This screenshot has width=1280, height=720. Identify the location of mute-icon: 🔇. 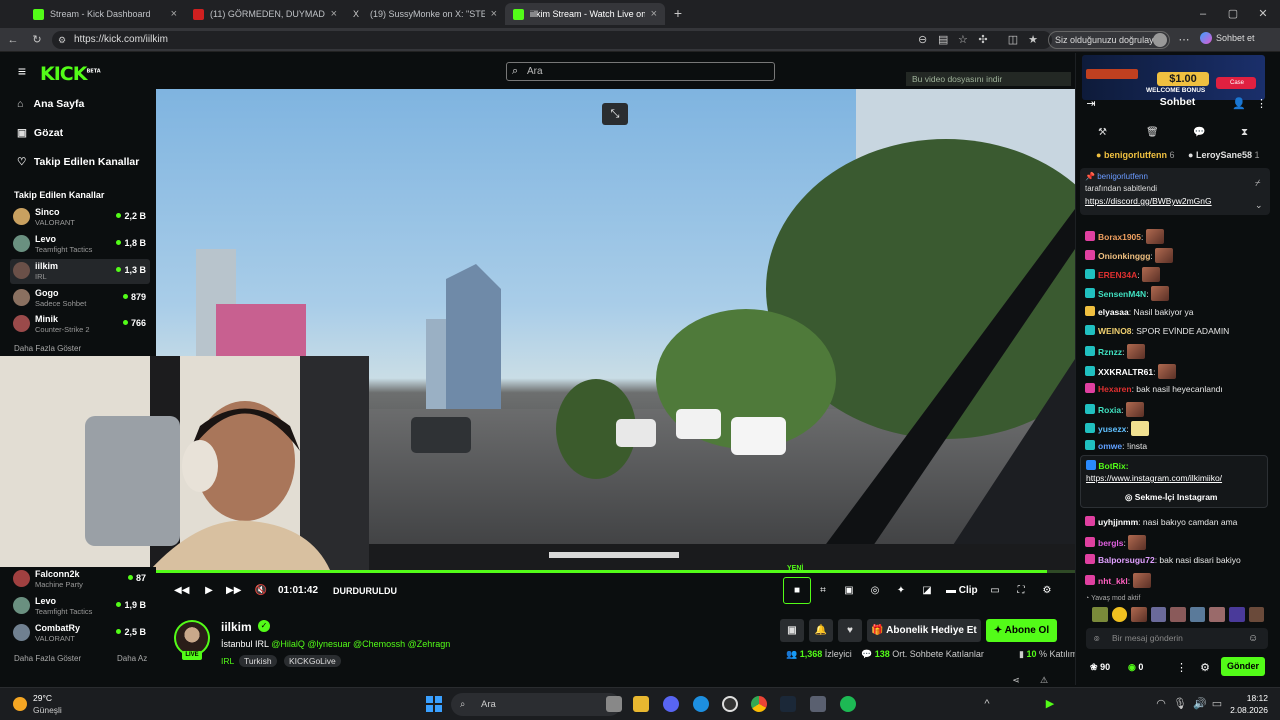
(261, 591).